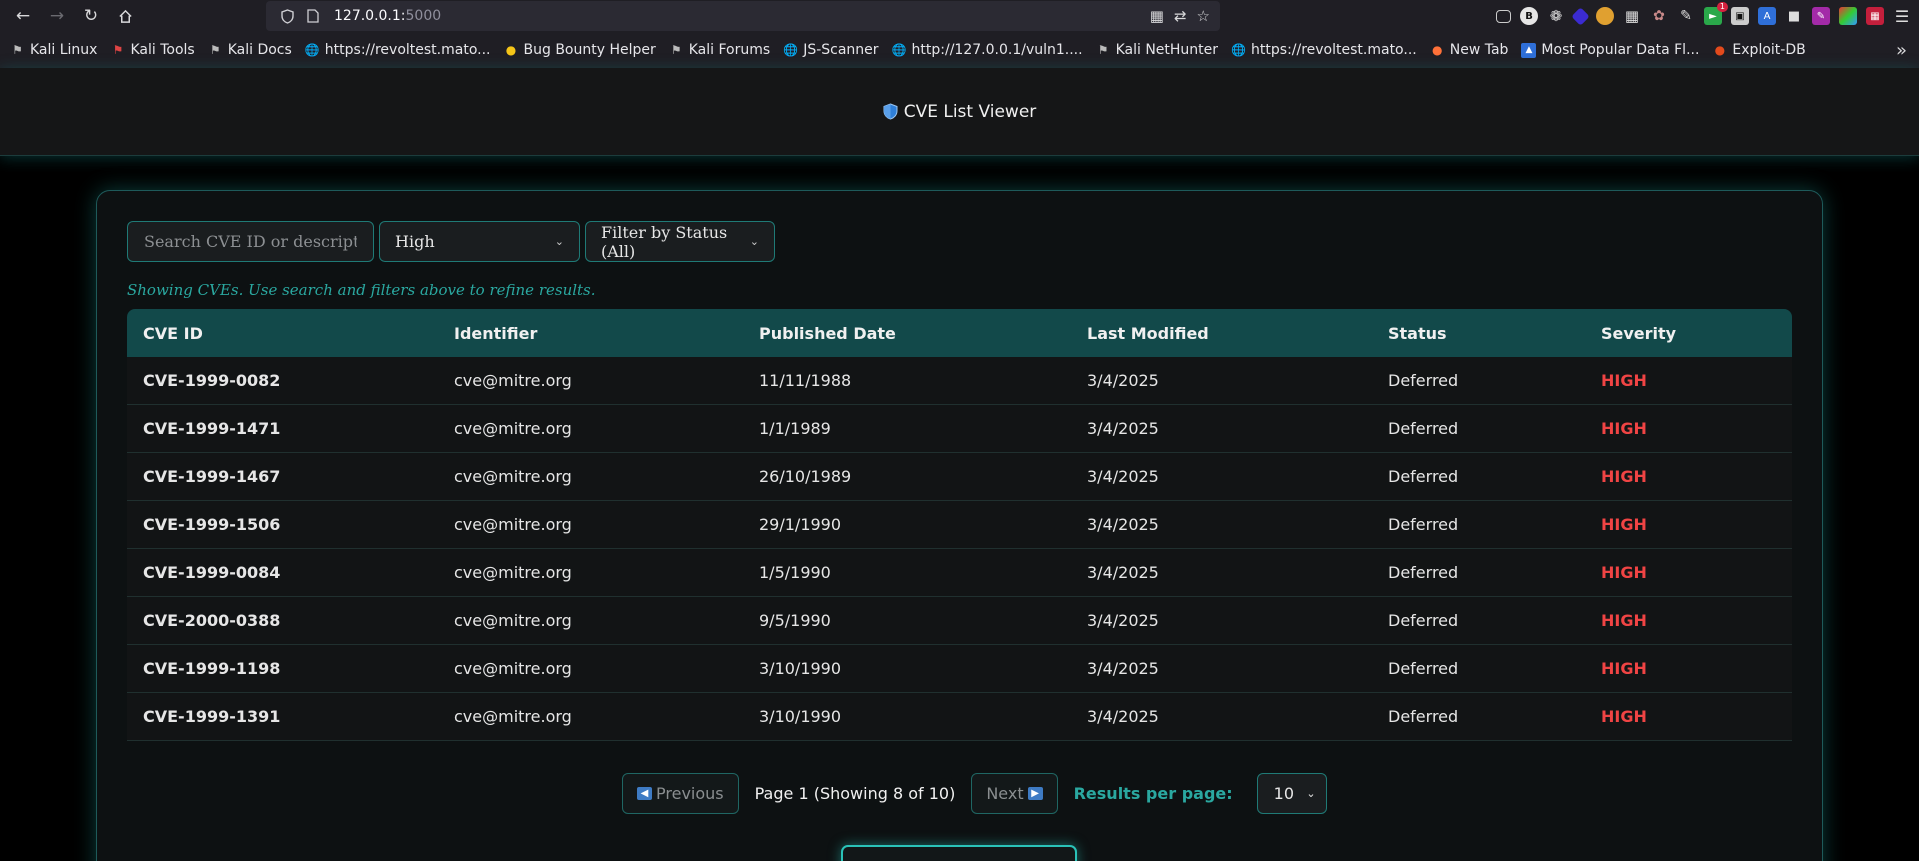  Describe the element at coordinates (1157, 16) in the screenshot. I see `qr-code-icon: ▦` at that location.